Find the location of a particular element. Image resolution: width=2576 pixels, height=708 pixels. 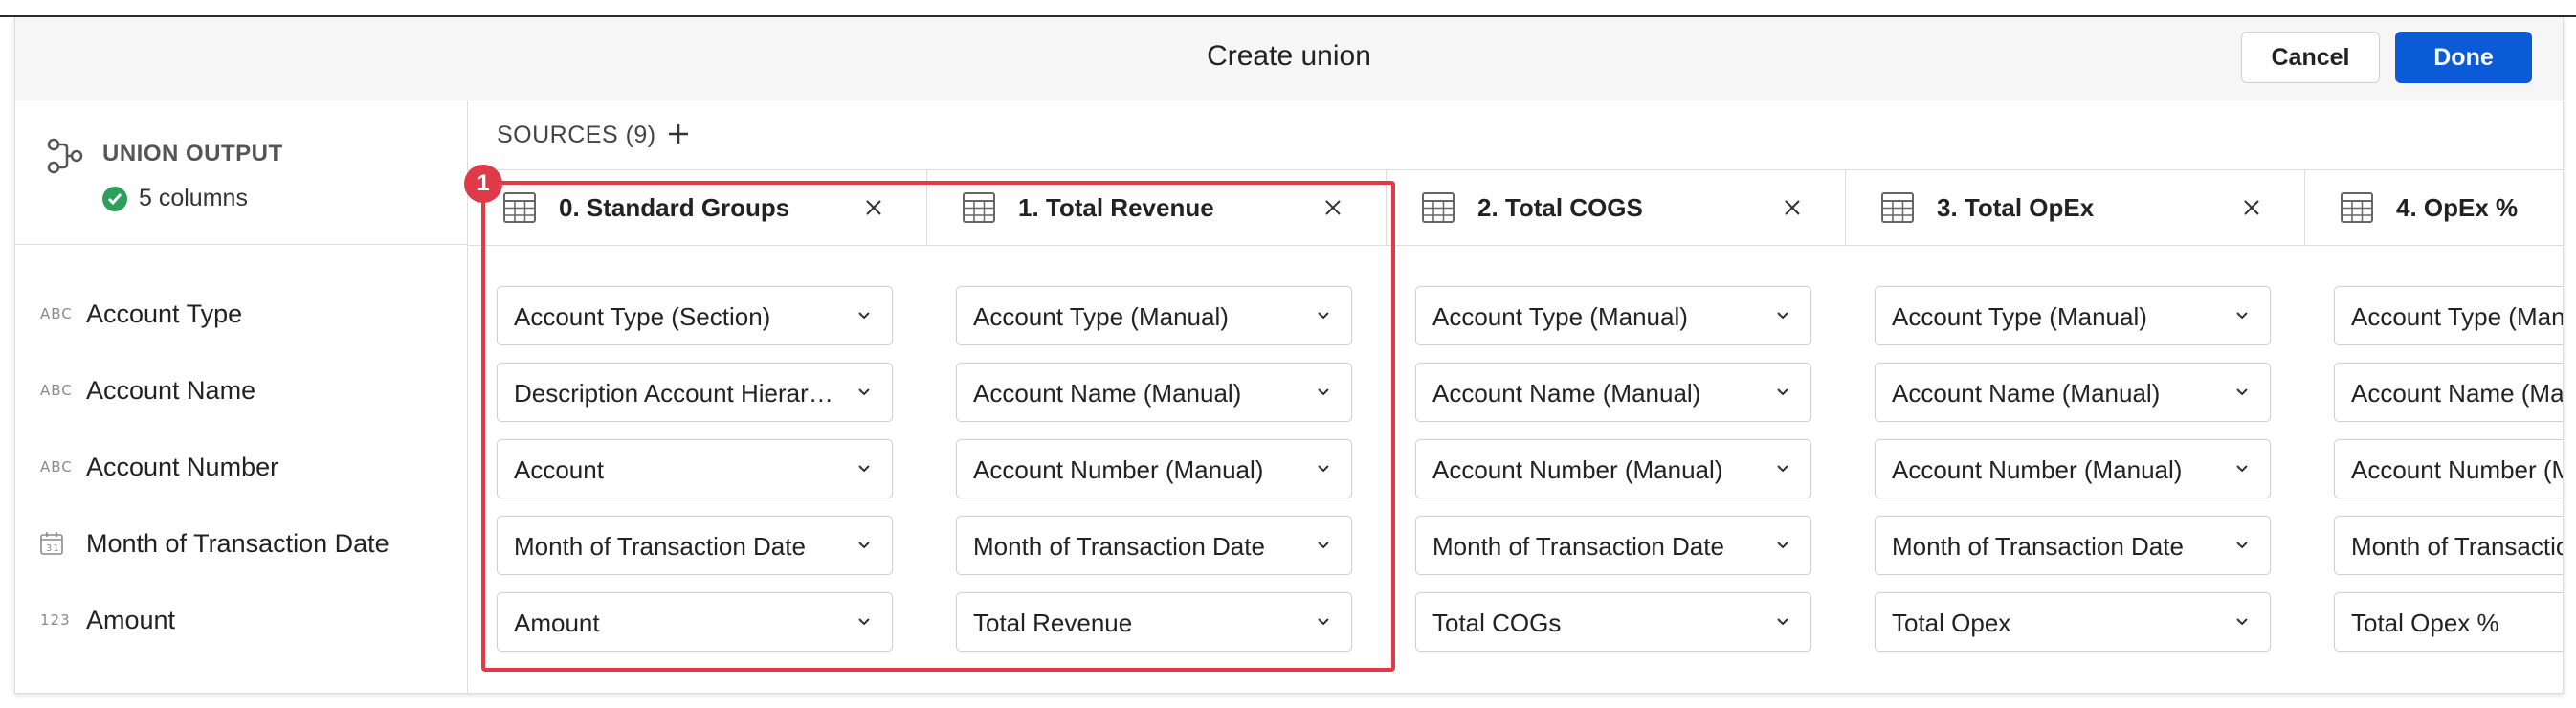

field-row: 123 Amount is located at coordinates (241, 620).